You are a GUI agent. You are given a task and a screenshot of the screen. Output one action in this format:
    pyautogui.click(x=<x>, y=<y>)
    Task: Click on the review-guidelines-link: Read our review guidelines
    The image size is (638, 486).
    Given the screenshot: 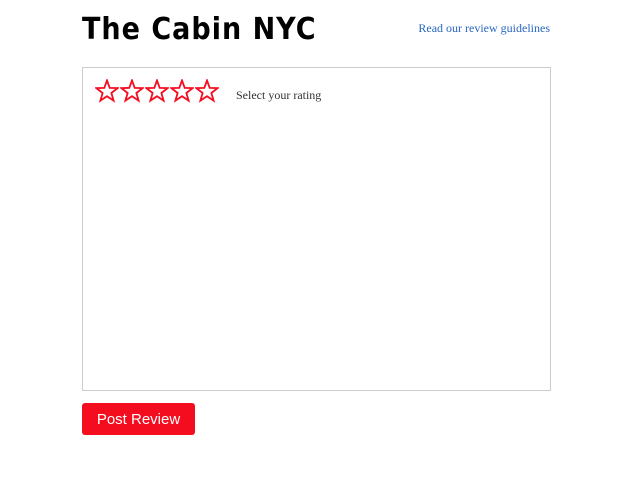 What is the action you would take?
    pyautogui.click(x=484, y=28)
    